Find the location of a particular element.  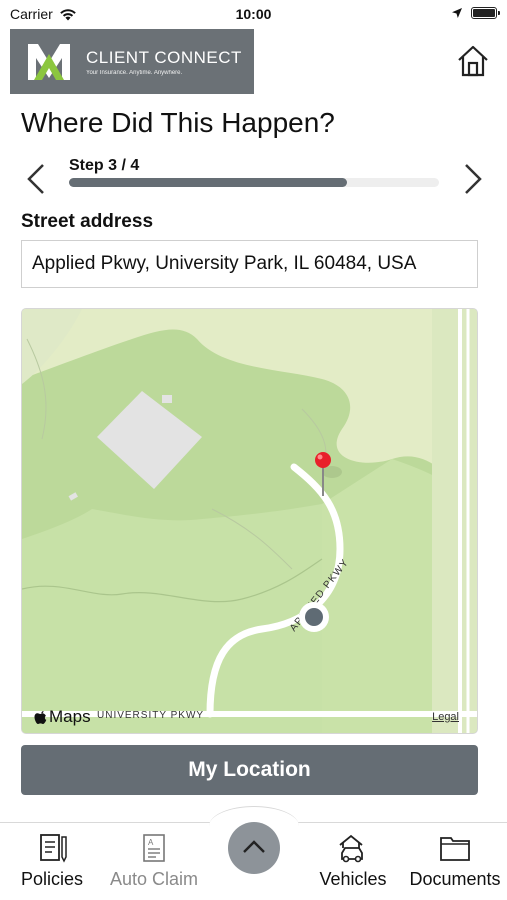

page-title: Where Did This Happen? is located at coordinates (178, 122).